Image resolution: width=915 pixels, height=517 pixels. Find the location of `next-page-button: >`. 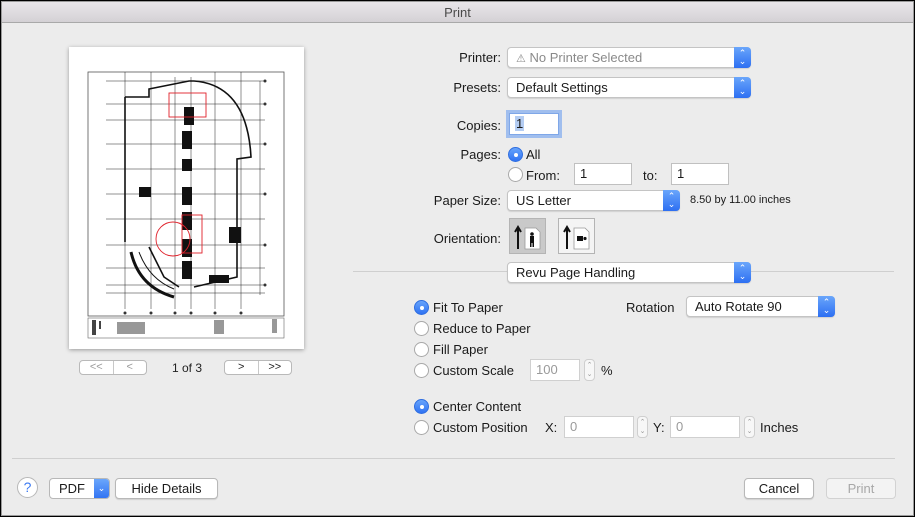

next-page-button: > is located at coordinates (242, 367).